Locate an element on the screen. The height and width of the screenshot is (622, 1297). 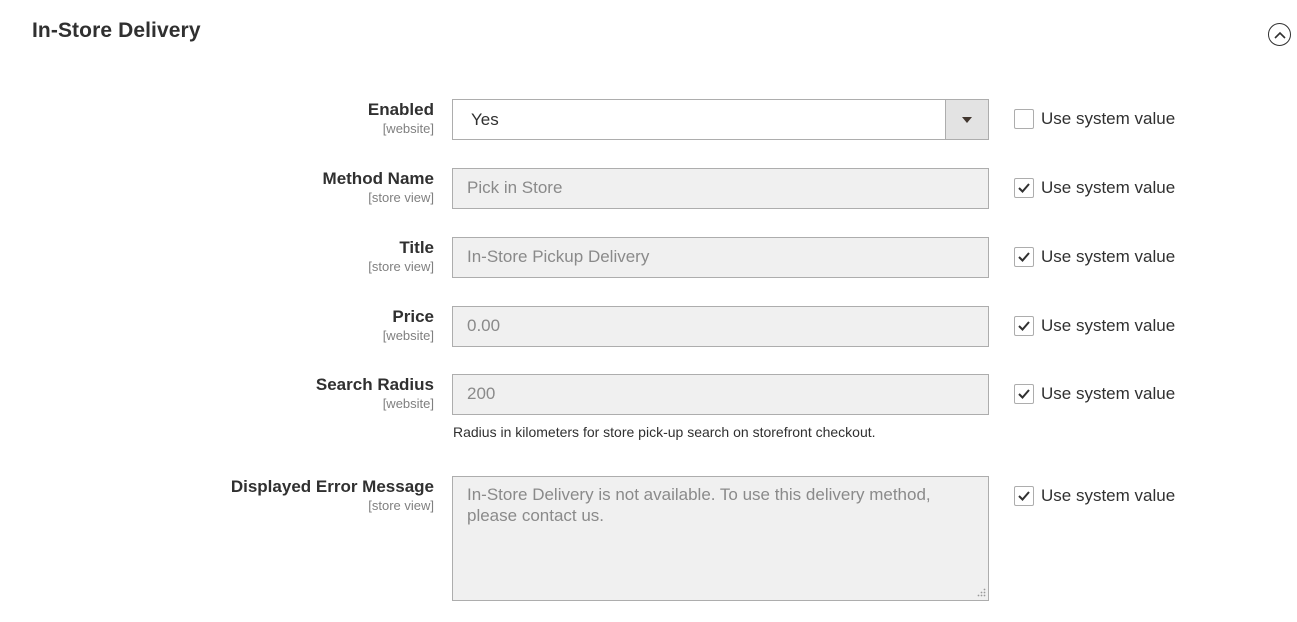
caret-down-icon is located at coordinates (967, 119).